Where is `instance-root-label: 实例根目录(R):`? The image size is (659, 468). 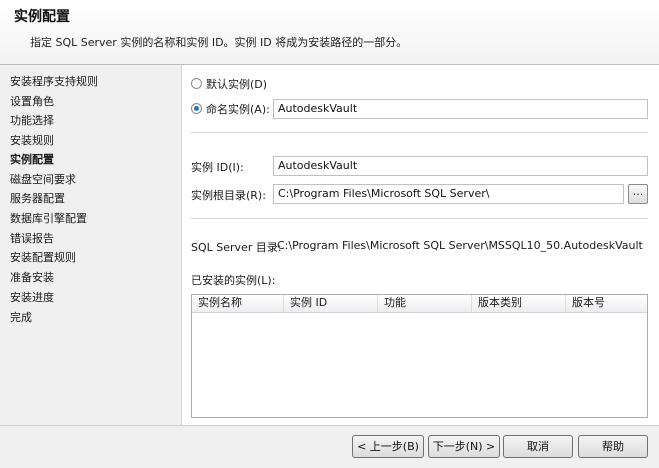
instance-root-label: 实例根目录(R): is located at coordinates (228, 195).